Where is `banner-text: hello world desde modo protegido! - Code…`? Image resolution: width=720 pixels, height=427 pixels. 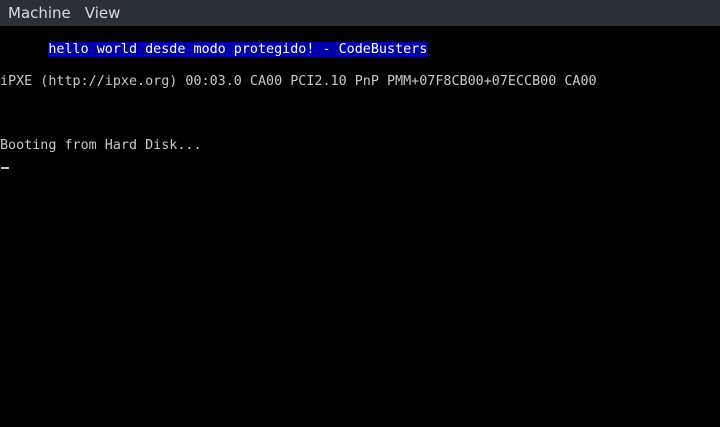 banner-text: hello world desde modo protegido! - Code… is located at coordinates (238, 49).